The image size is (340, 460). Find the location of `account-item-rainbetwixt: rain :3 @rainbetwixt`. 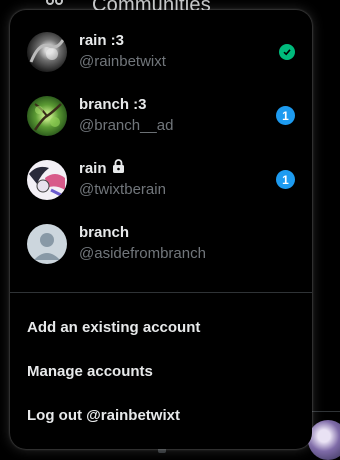

account-item-rainbetwixt: rain :3 @rainbetwixt is located at coordinates (161, 52).